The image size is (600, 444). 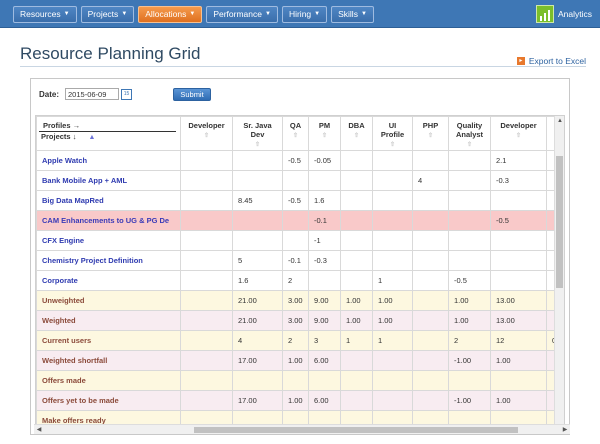 I want to click on vertical-scrollbar: ▲ ▼, so click(x=559, y=273).